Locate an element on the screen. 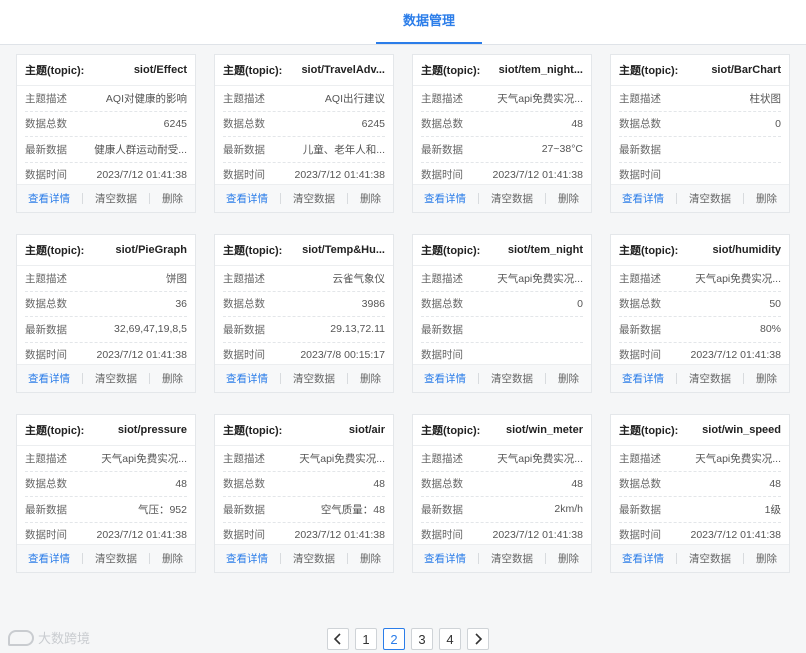 This screenshot has height=653, width=806. page-button: 1 is located at coordinates (366, 639).